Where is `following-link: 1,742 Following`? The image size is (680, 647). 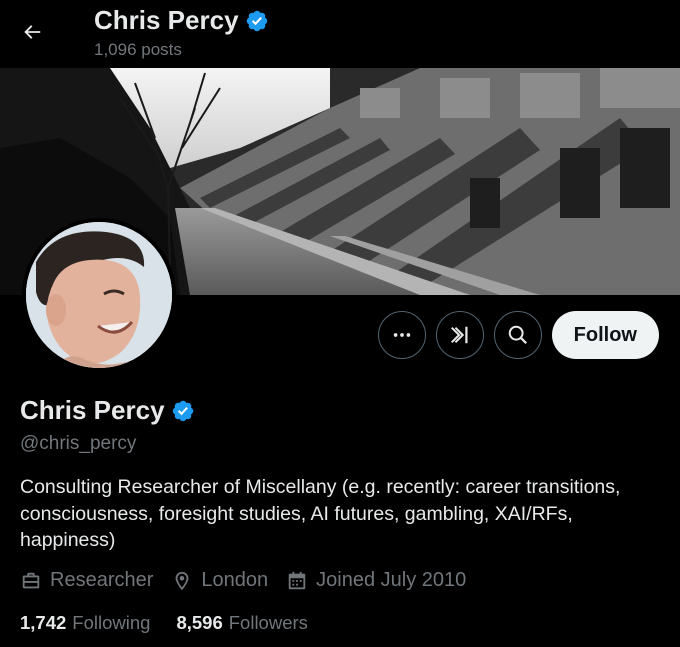 following-link: 1,742 Following is located at coordinates (85, 623).